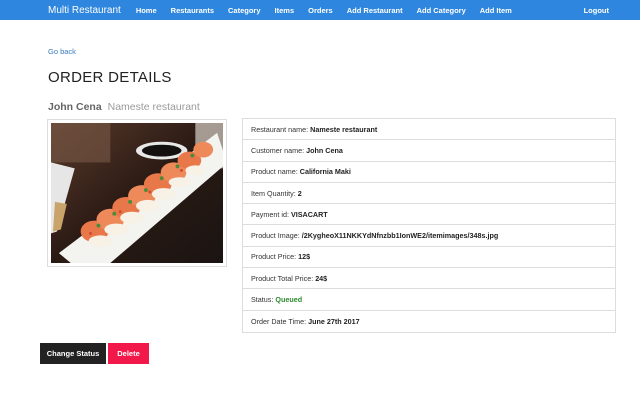 This screenshot has width=640, height=400. I want to click on detail-row-product: Product name: California Maki, so click(429, 172).